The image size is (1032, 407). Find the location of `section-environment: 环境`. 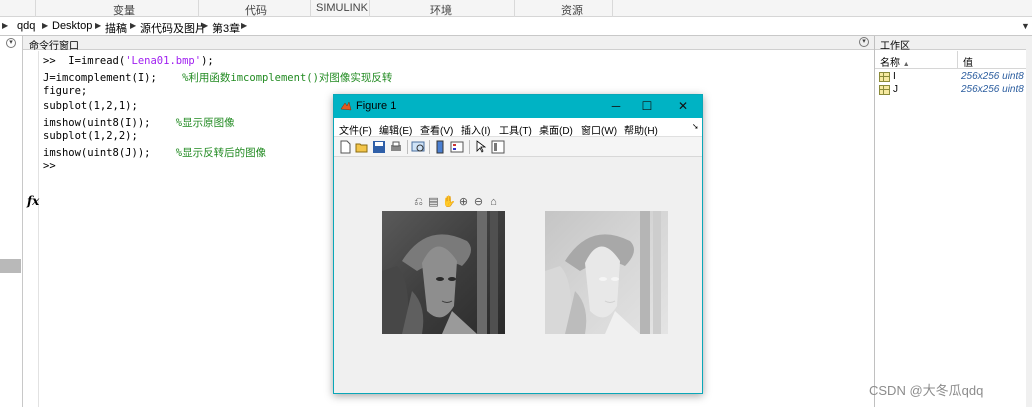

section-environment: 环境 is located at coordinates (441, 10).